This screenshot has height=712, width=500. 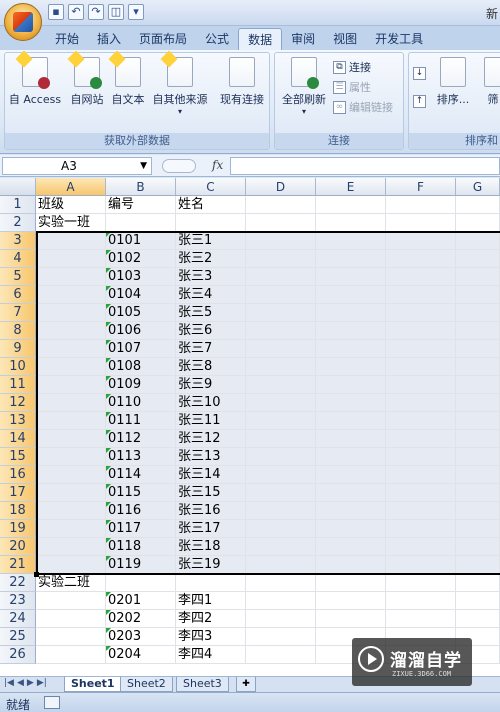 I want to click on row-header: 1, so click(x=18, y=205).